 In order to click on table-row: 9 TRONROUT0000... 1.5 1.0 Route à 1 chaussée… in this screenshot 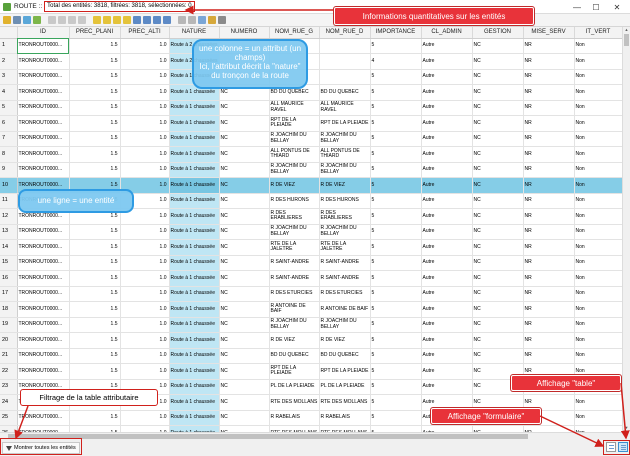, I will do `click(311, 170)`.